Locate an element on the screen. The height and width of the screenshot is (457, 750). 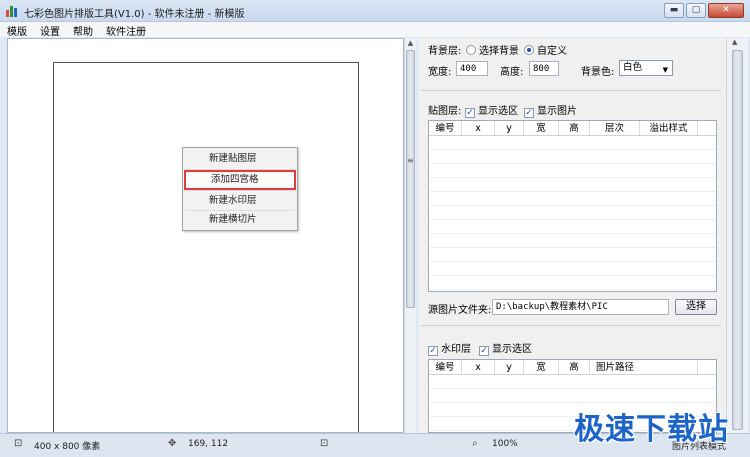
menu-settings: 设置 is located at coordinates (49, 30).